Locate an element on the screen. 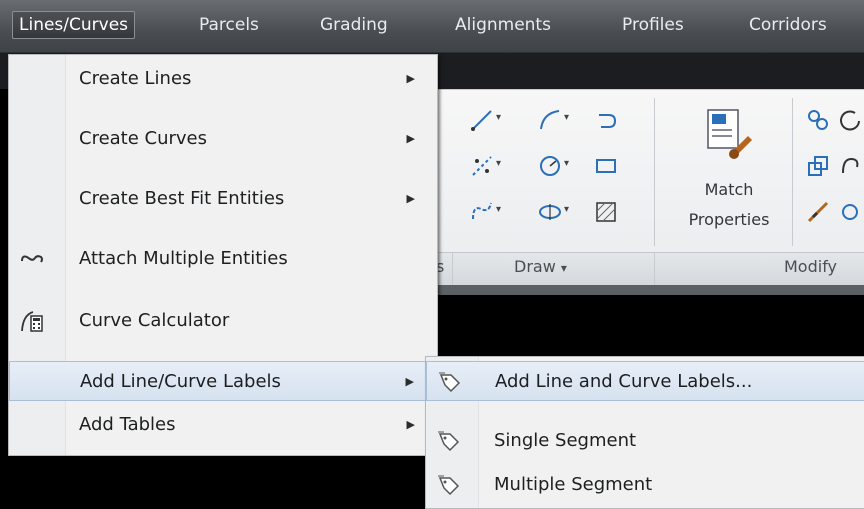  menu-item-curve-calculator: Curve Calculator is located at coordinates (223, 321).